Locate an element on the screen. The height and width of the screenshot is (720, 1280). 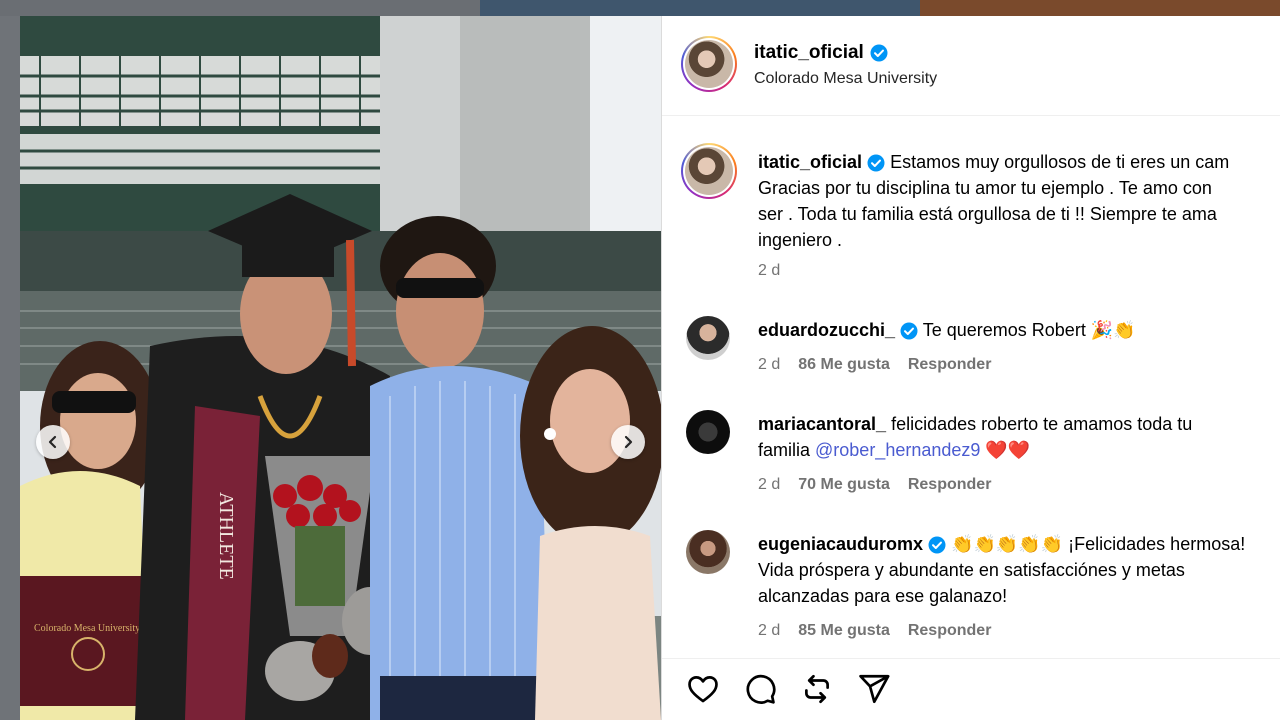
stole-text: ATHLETE is located at coordinates (226, 536).